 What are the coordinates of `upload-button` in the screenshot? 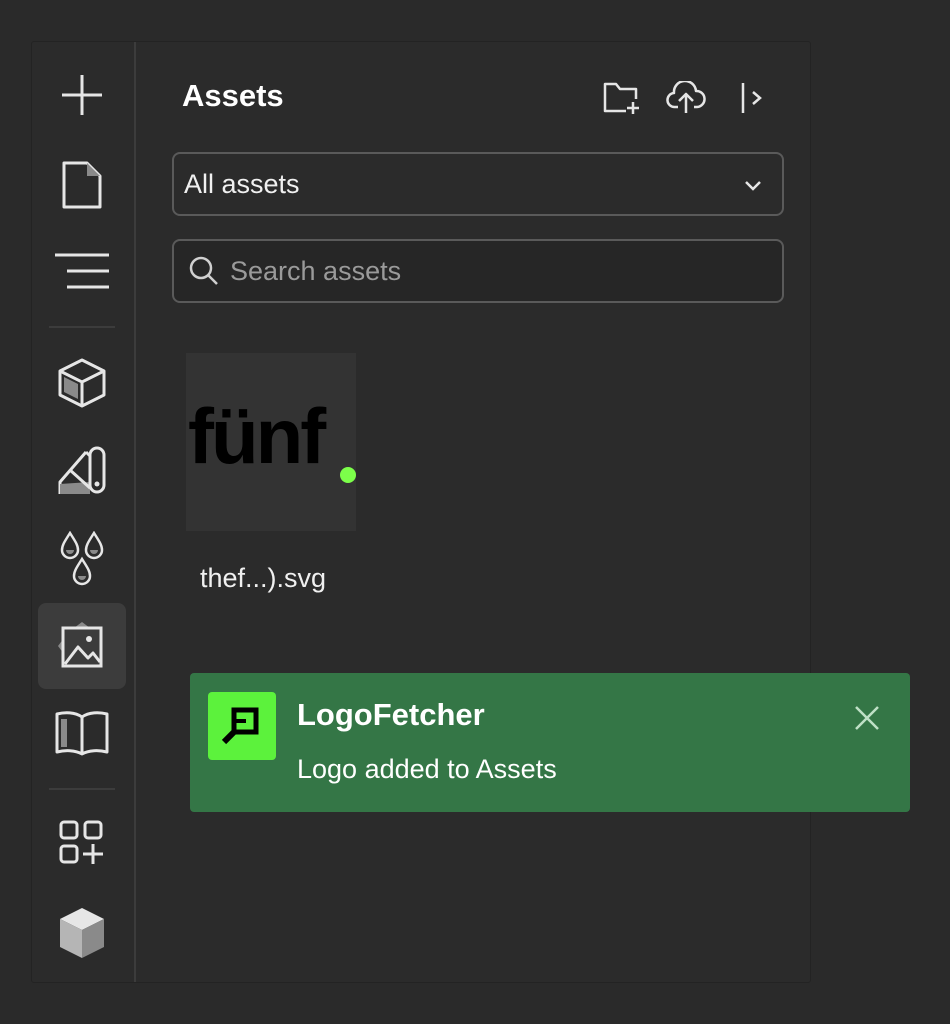 It's located at (686, 98).